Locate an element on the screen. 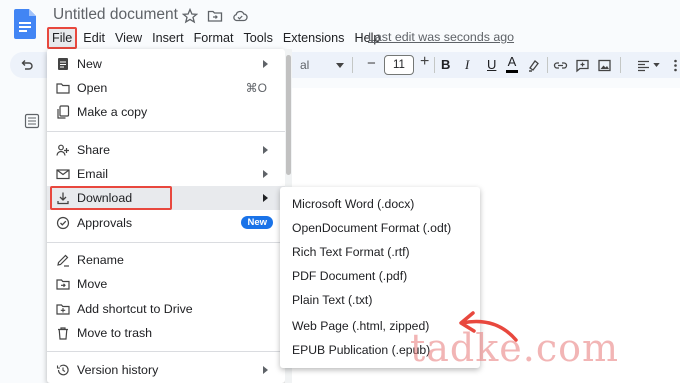 This screenshot has width=680, height=383. file-menu-version-history-label: Version history is located at coordinates (118, 370).